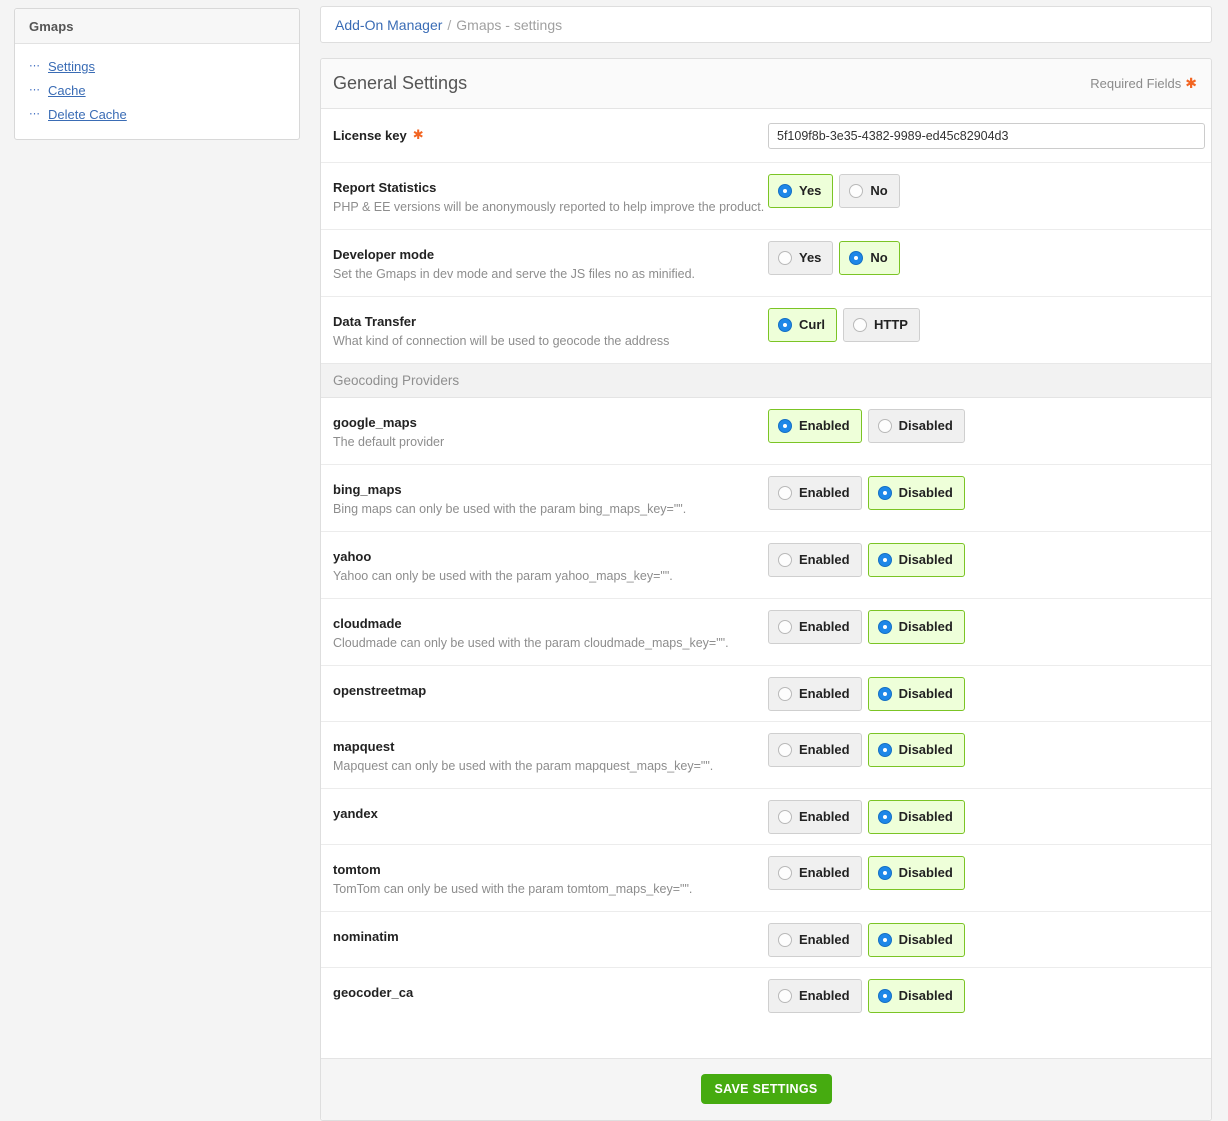  What do you see at coordinates (824, 995) in the screenshot?
I see `radio-option-label: Enabled` at bounding box center [824, 995].